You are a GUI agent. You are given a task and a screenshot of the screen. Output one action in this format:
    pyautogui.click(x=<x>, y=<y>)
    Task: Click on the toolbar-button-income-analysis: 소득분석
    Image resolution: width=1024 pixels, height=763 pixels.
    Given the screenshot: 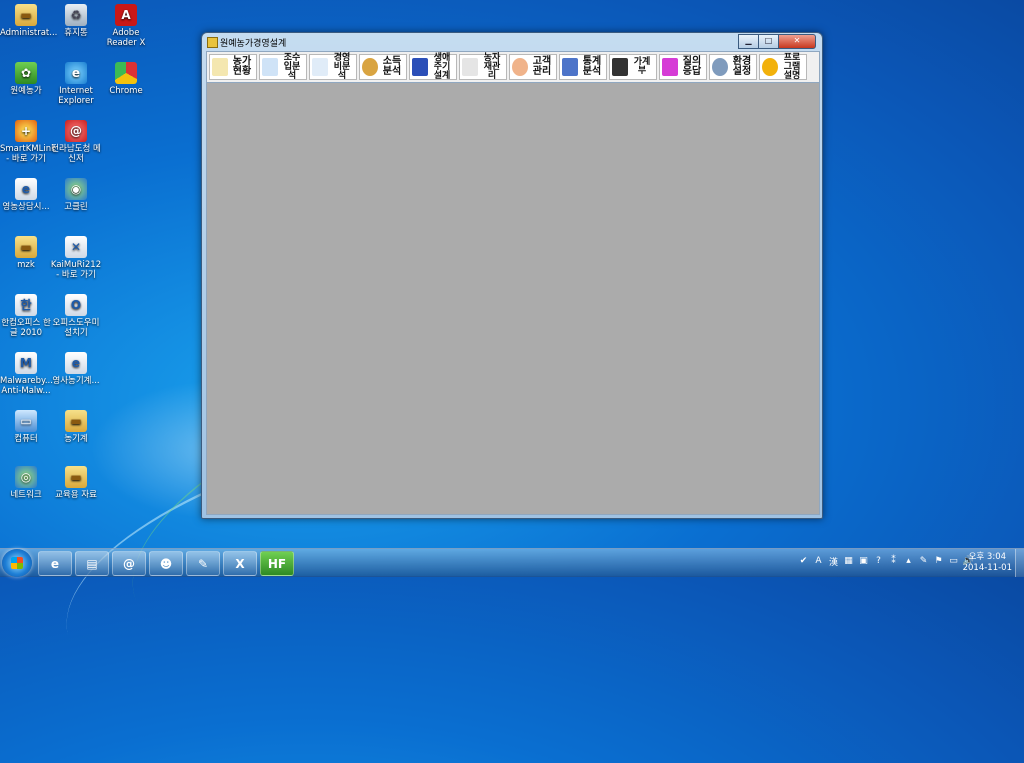 What is the action you would take?
    pyautogui.click(x=383, y=67)
    